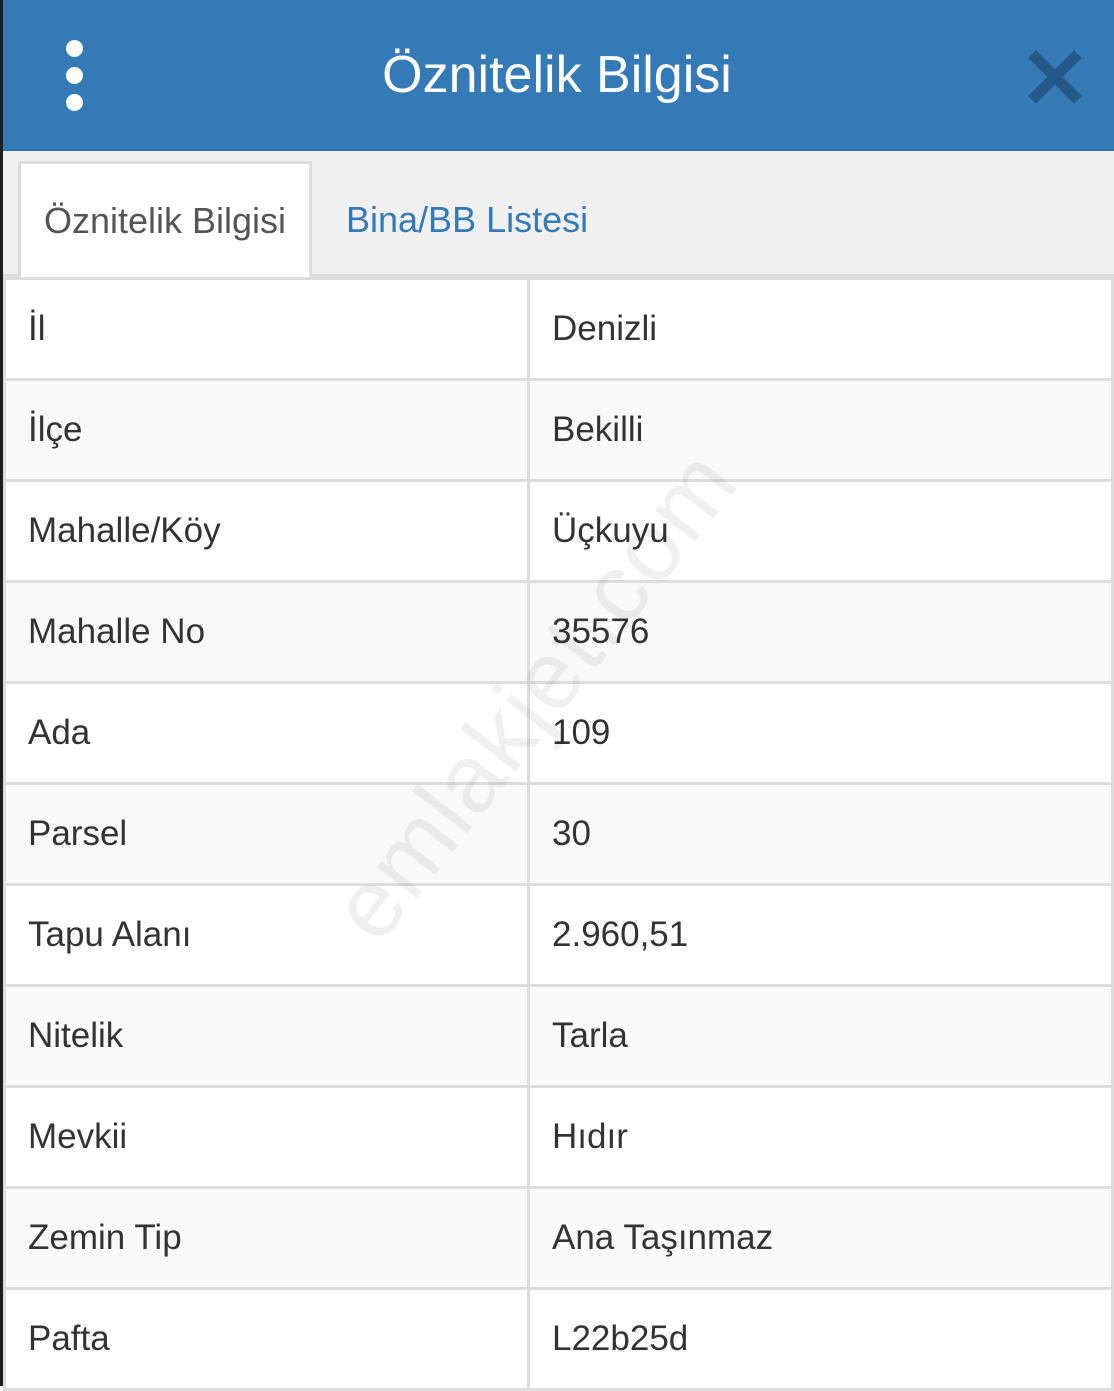 The width and height of the screenshot is (1114, 1391). What do you see at coordinates (266, 1036) in the screenshot?
I see `attribute-key: Nitelik` at bounding box center [266, 1036].